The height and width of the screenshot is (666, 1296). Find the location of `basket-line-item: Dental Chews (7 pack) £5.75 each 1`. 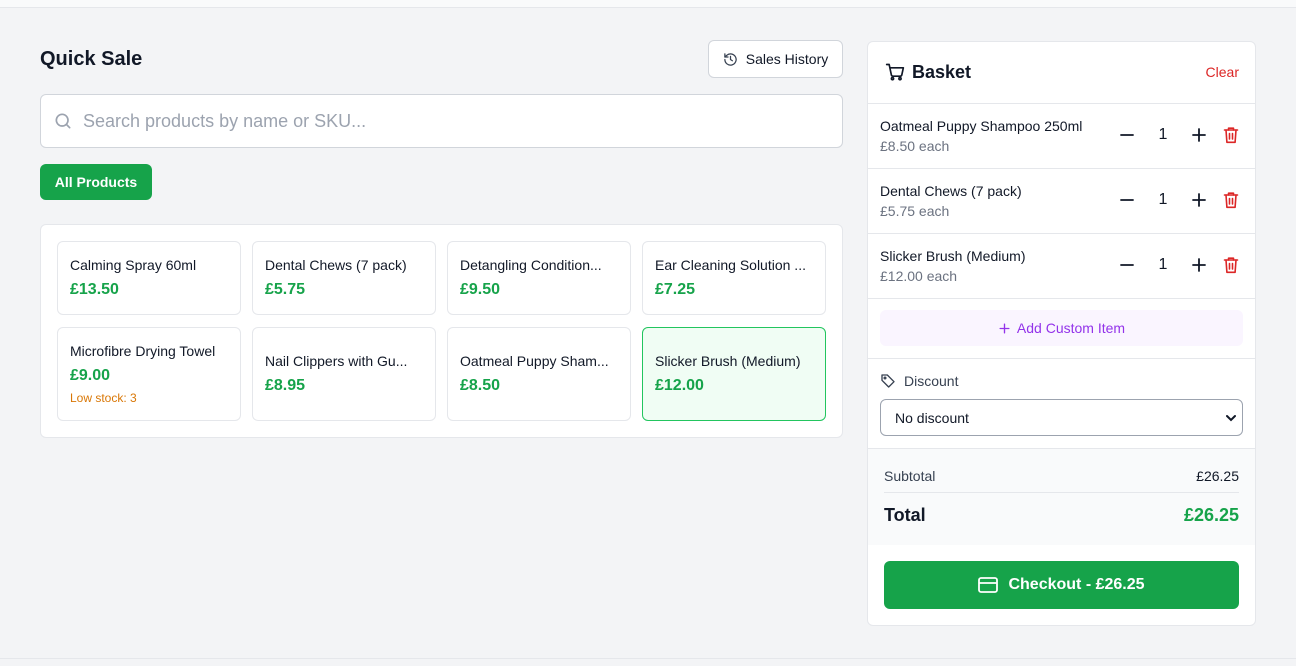

basket-line-item: Dental Chews (7 pack) £5.75 each 1 is located at coordinates (1061, 201).